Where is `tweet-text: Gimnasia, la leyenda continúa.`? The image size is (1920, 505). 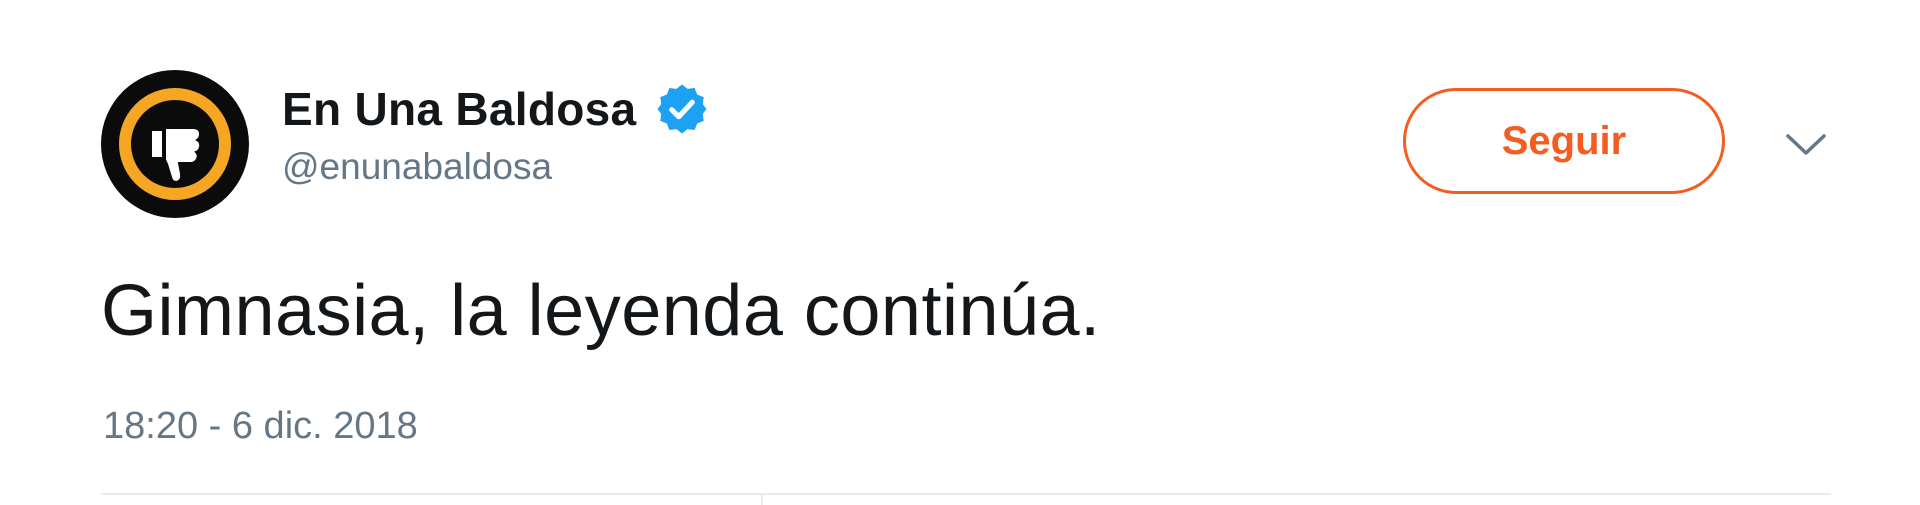 tweet-text: Gimnasia, la leyenda continúa. is located at coordinates (601, 311).